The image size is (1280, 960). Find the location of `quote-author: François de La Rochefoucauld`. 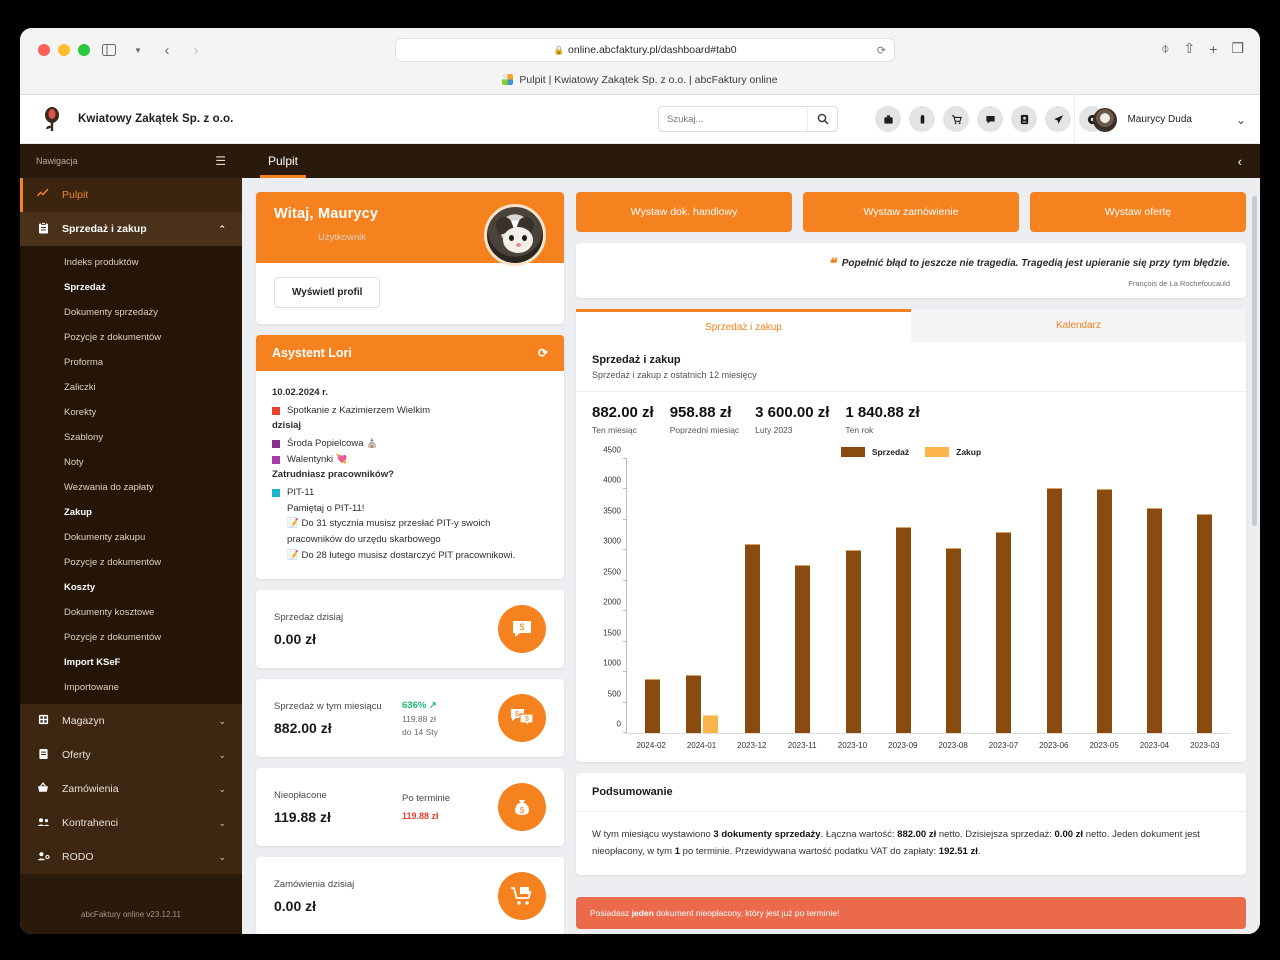

quote-author: François de La Rochefoucauld is located at coordinates (1179, 283).